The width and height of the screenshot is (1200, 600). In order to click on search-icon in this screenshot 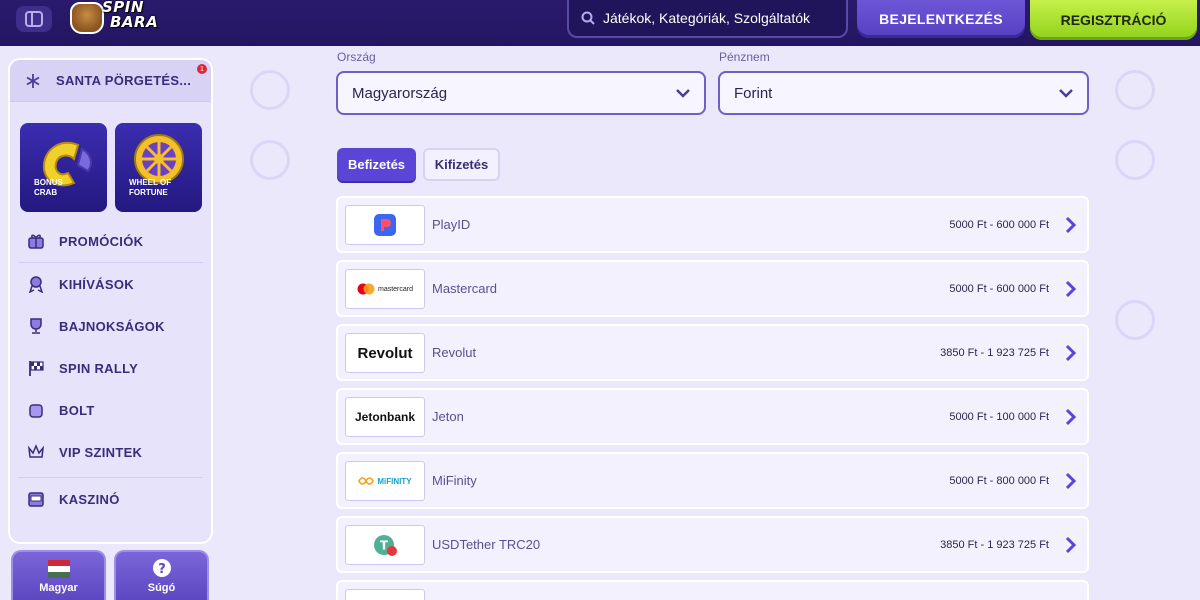, I will do `click(588, 18)`.